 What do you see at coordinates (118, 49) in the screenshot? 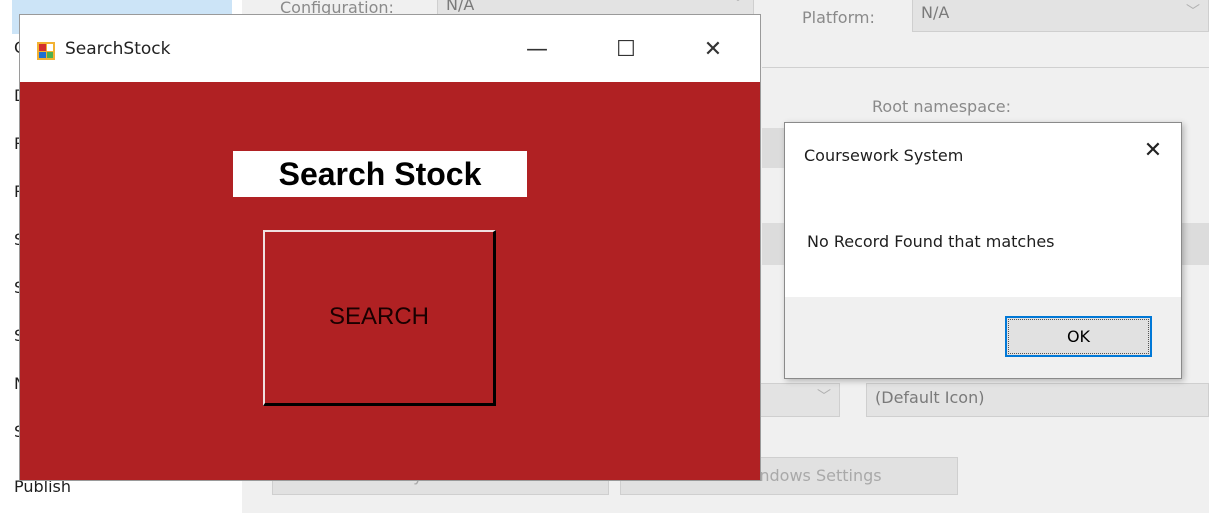
I see `window-title: SearchStock` at bounding box center [118, 49].